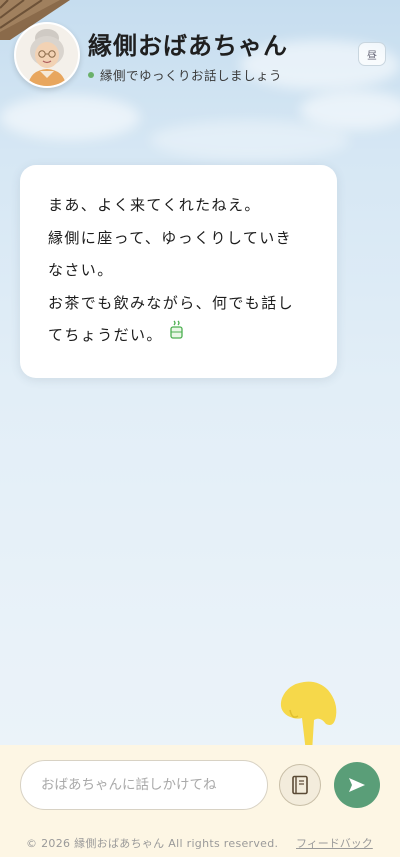 The image size is (400, 857). Describe the element at coordinates (154, 205) in the screenshot. I see `message-line: まあ、よく来てくれたねえ。` at that location.